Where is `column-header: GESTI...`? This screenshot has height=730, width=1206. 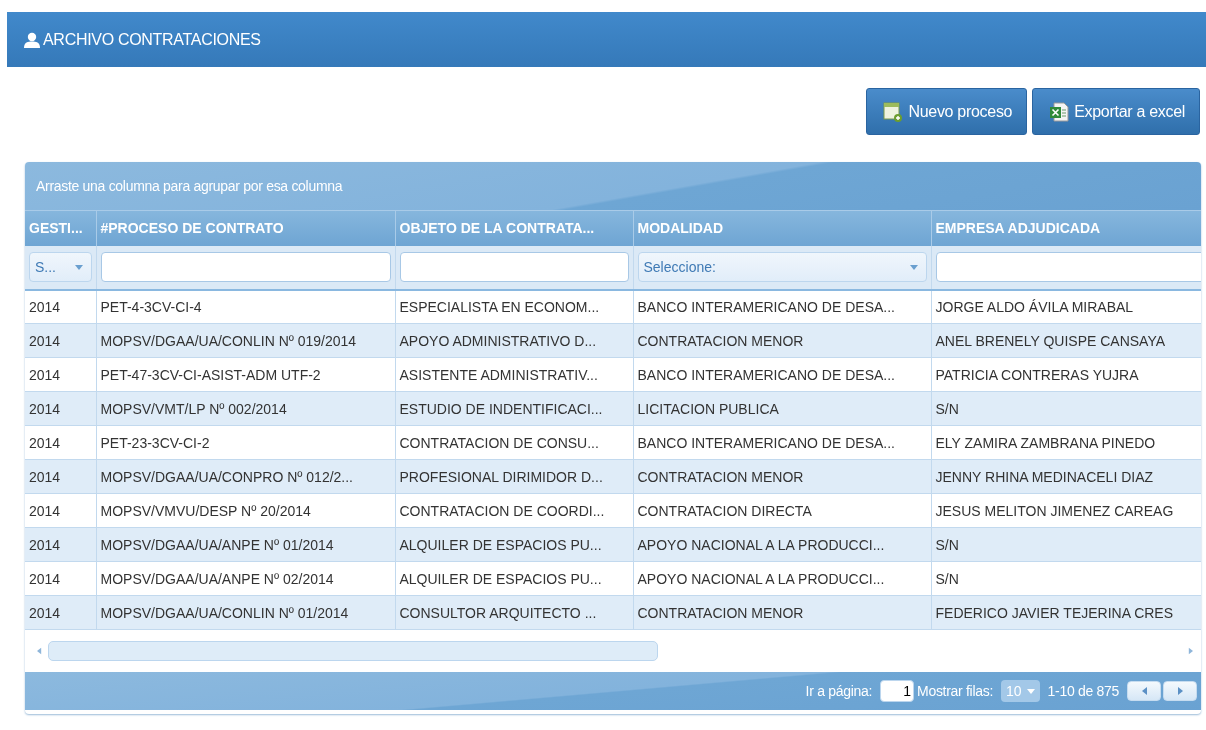
column-header: GESTI... is located at coordinates (60, 228).